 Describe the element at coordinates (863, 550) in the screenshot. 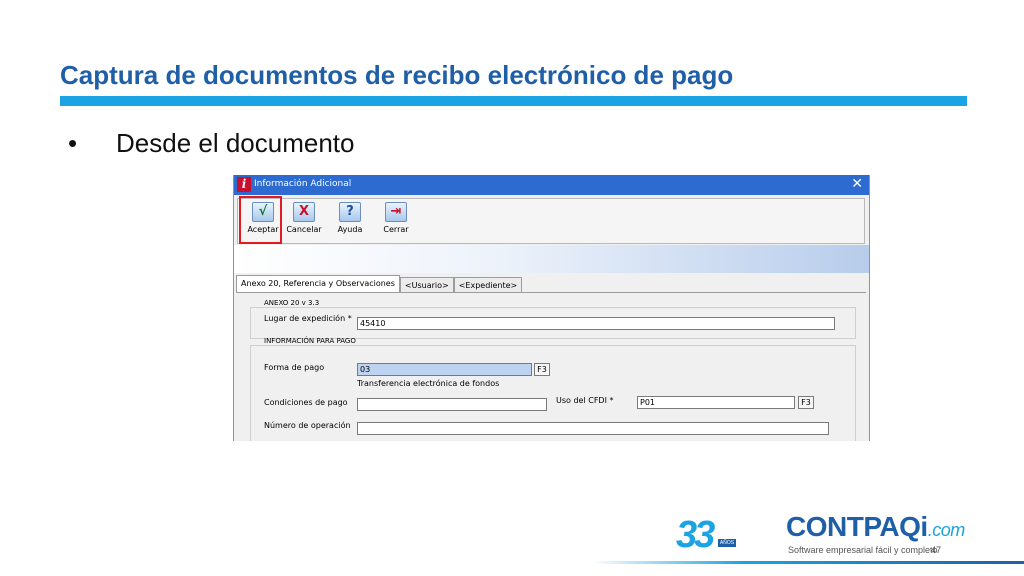

I see `brand-tagline: Software empresarial fácil y completo` at that location.